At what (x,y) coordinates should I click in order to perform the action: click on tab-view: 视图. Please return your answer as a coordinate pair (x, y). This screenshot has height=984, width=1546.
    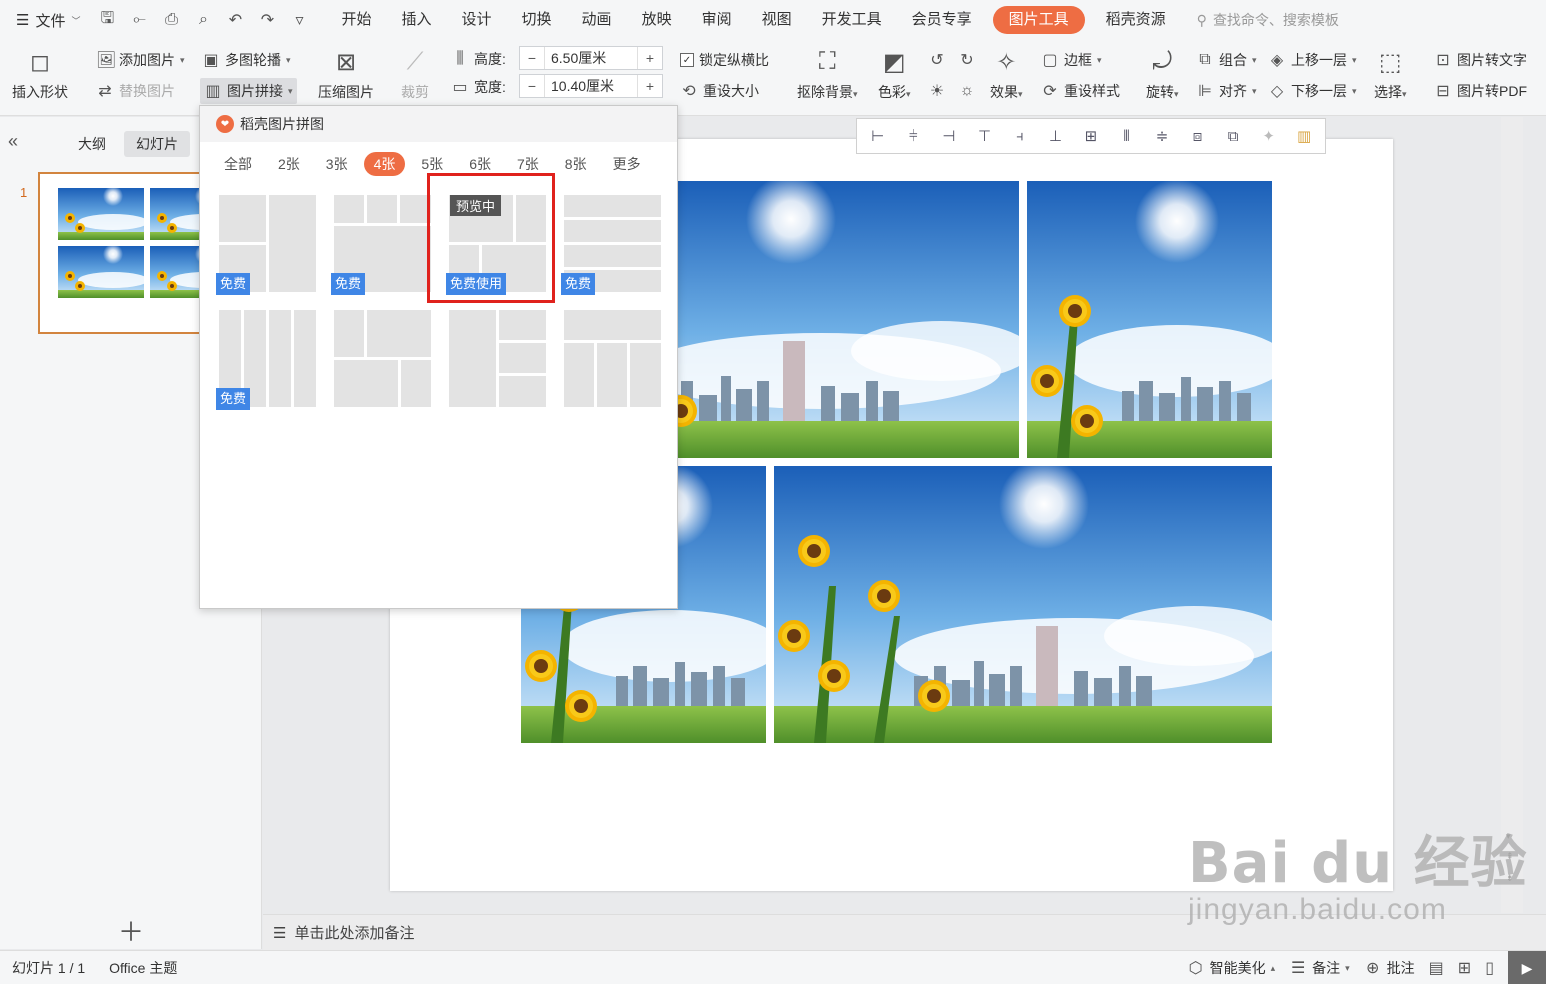
    Looking at the image, I should click on (777, 20).